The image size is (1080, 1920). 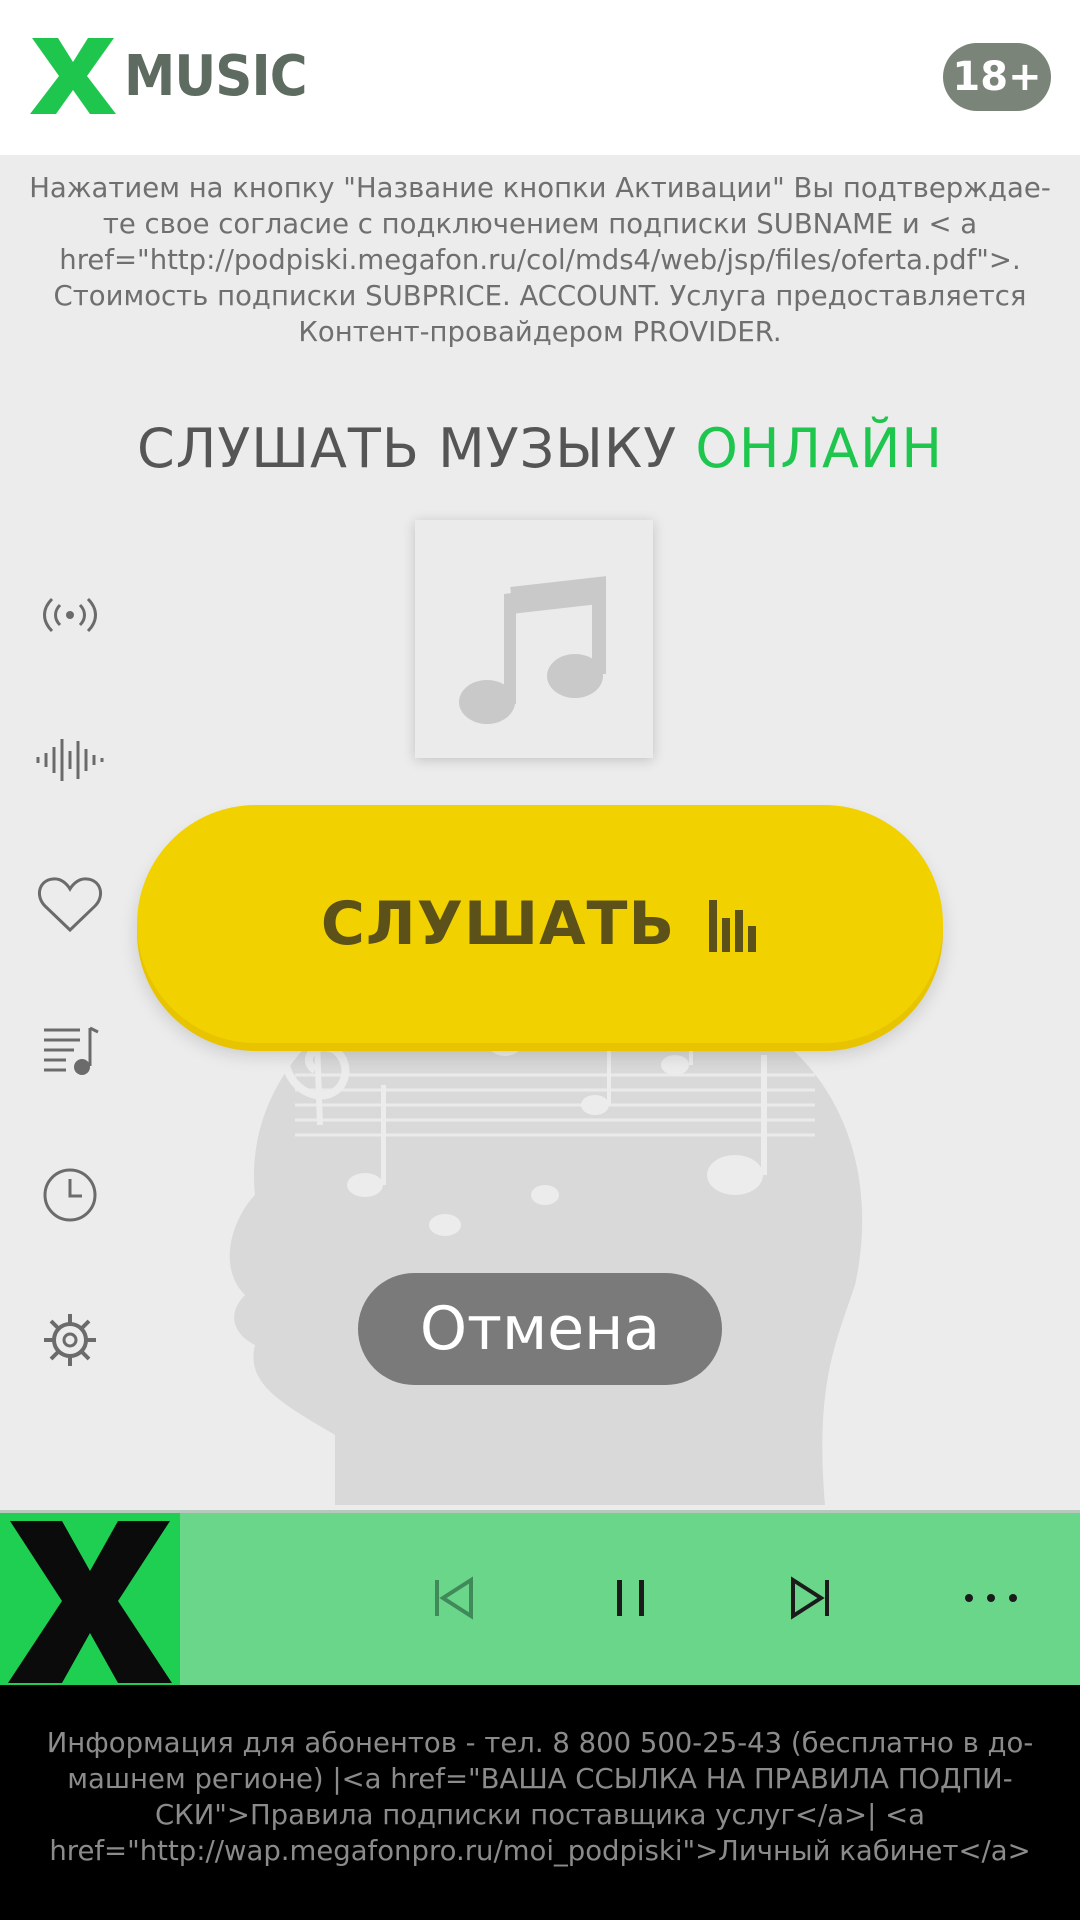 I want to click on side-item-broadcast, so click(x=70, y=615).